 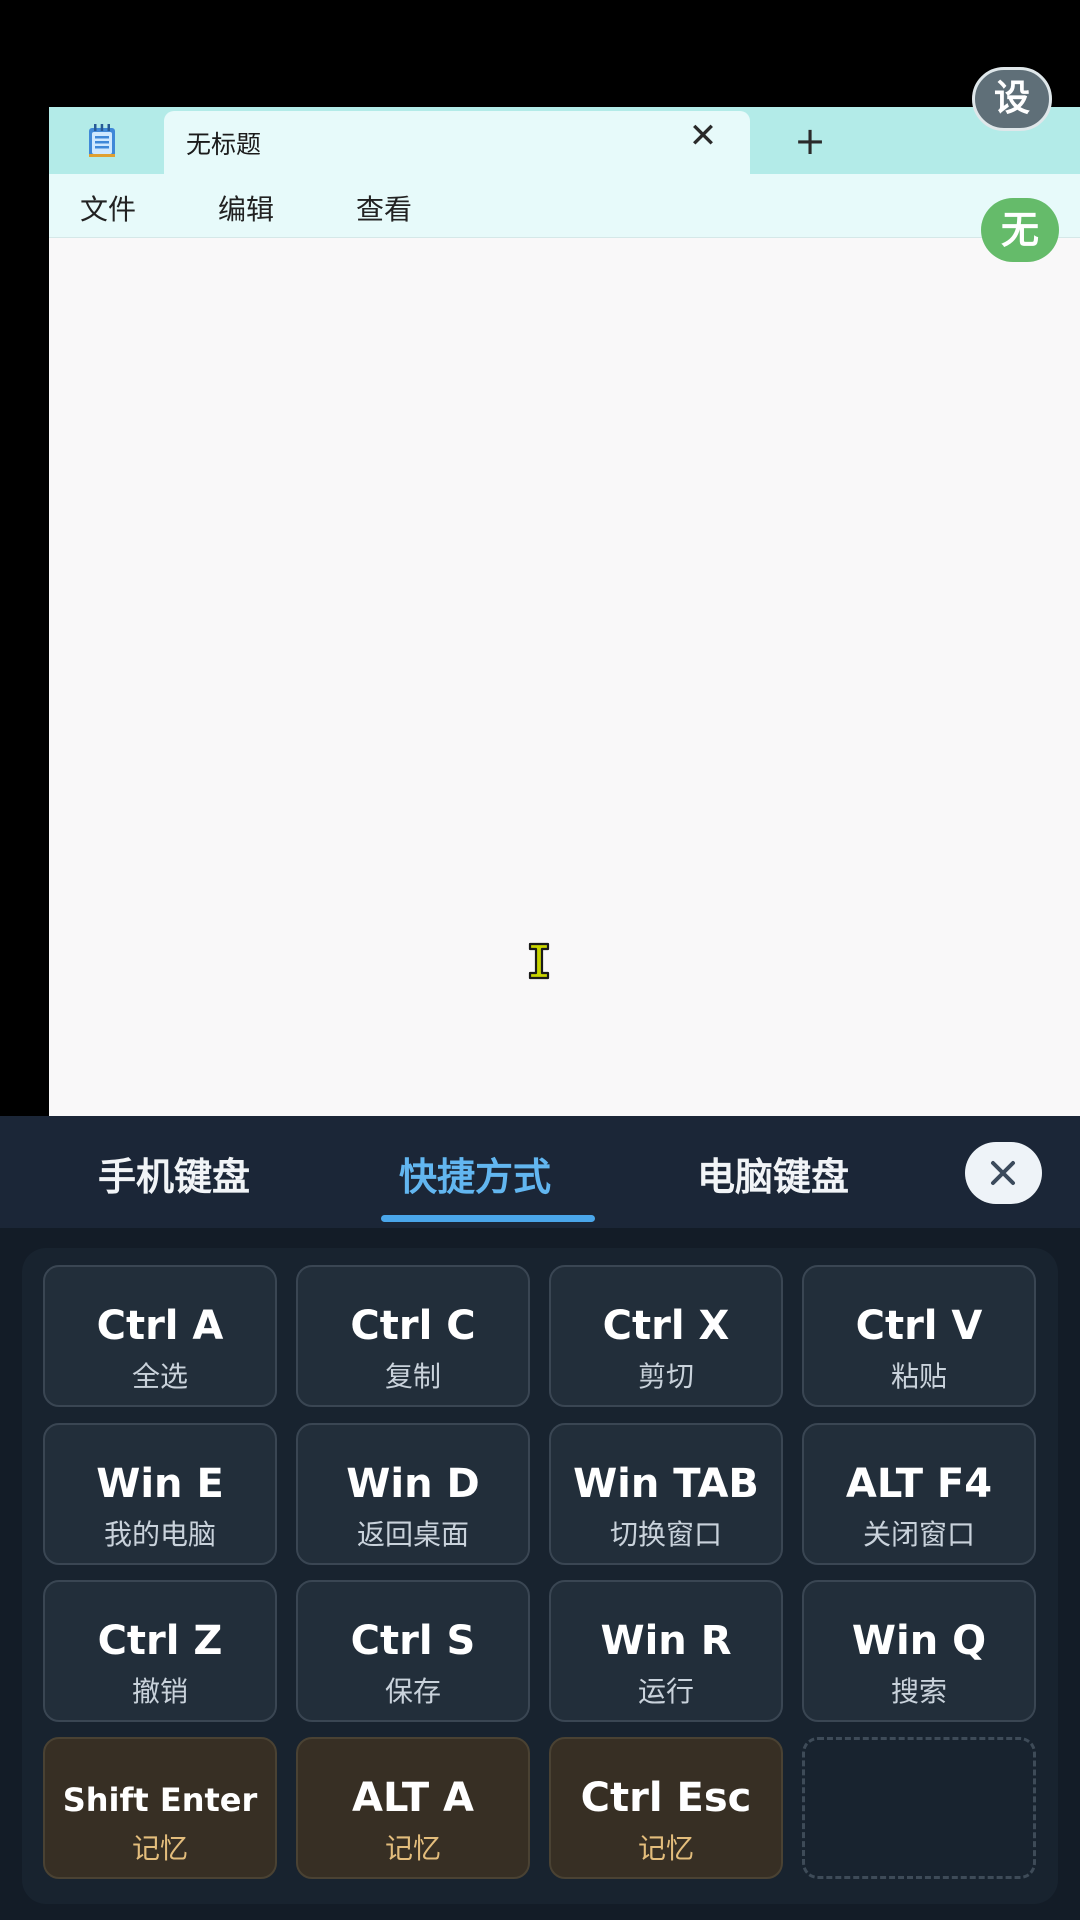 What do you see at coordinates (412, 1376) in the screenshot?
I see `shortcut-desc: 复制` at bounding box center [412, 1376].